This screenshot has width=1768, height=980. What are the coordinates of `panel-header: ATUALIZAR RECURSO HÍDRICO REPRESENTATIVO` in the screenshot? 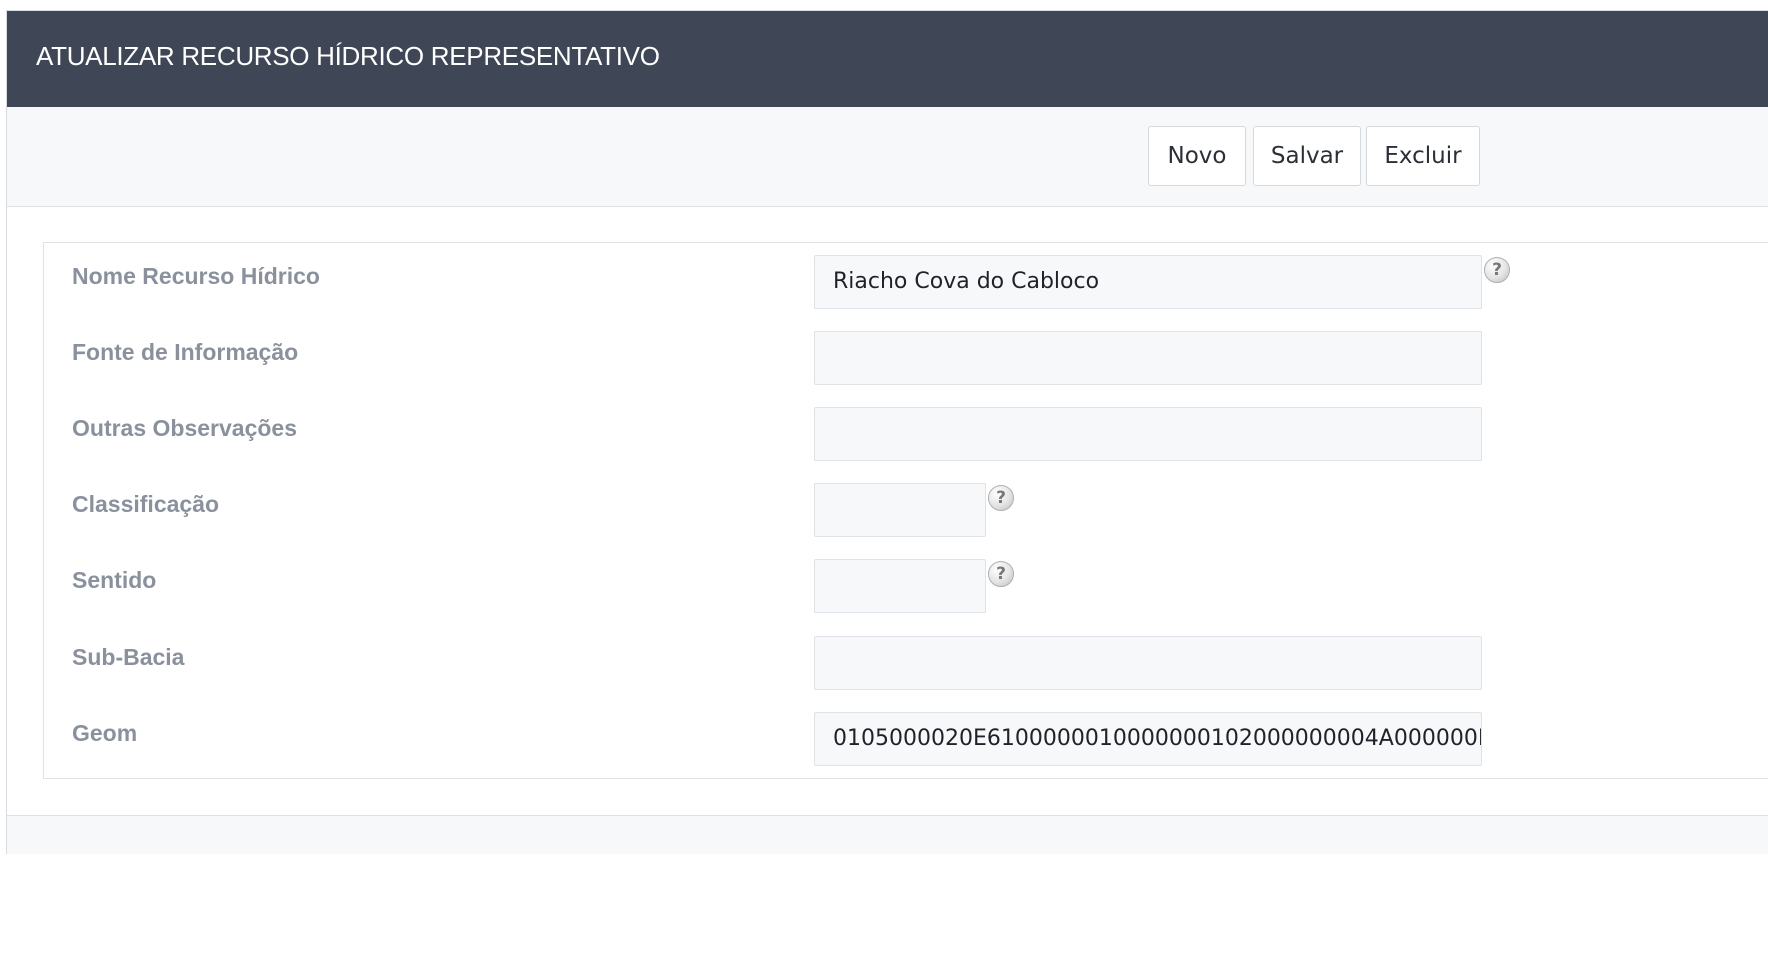 It's located at (887, 59).